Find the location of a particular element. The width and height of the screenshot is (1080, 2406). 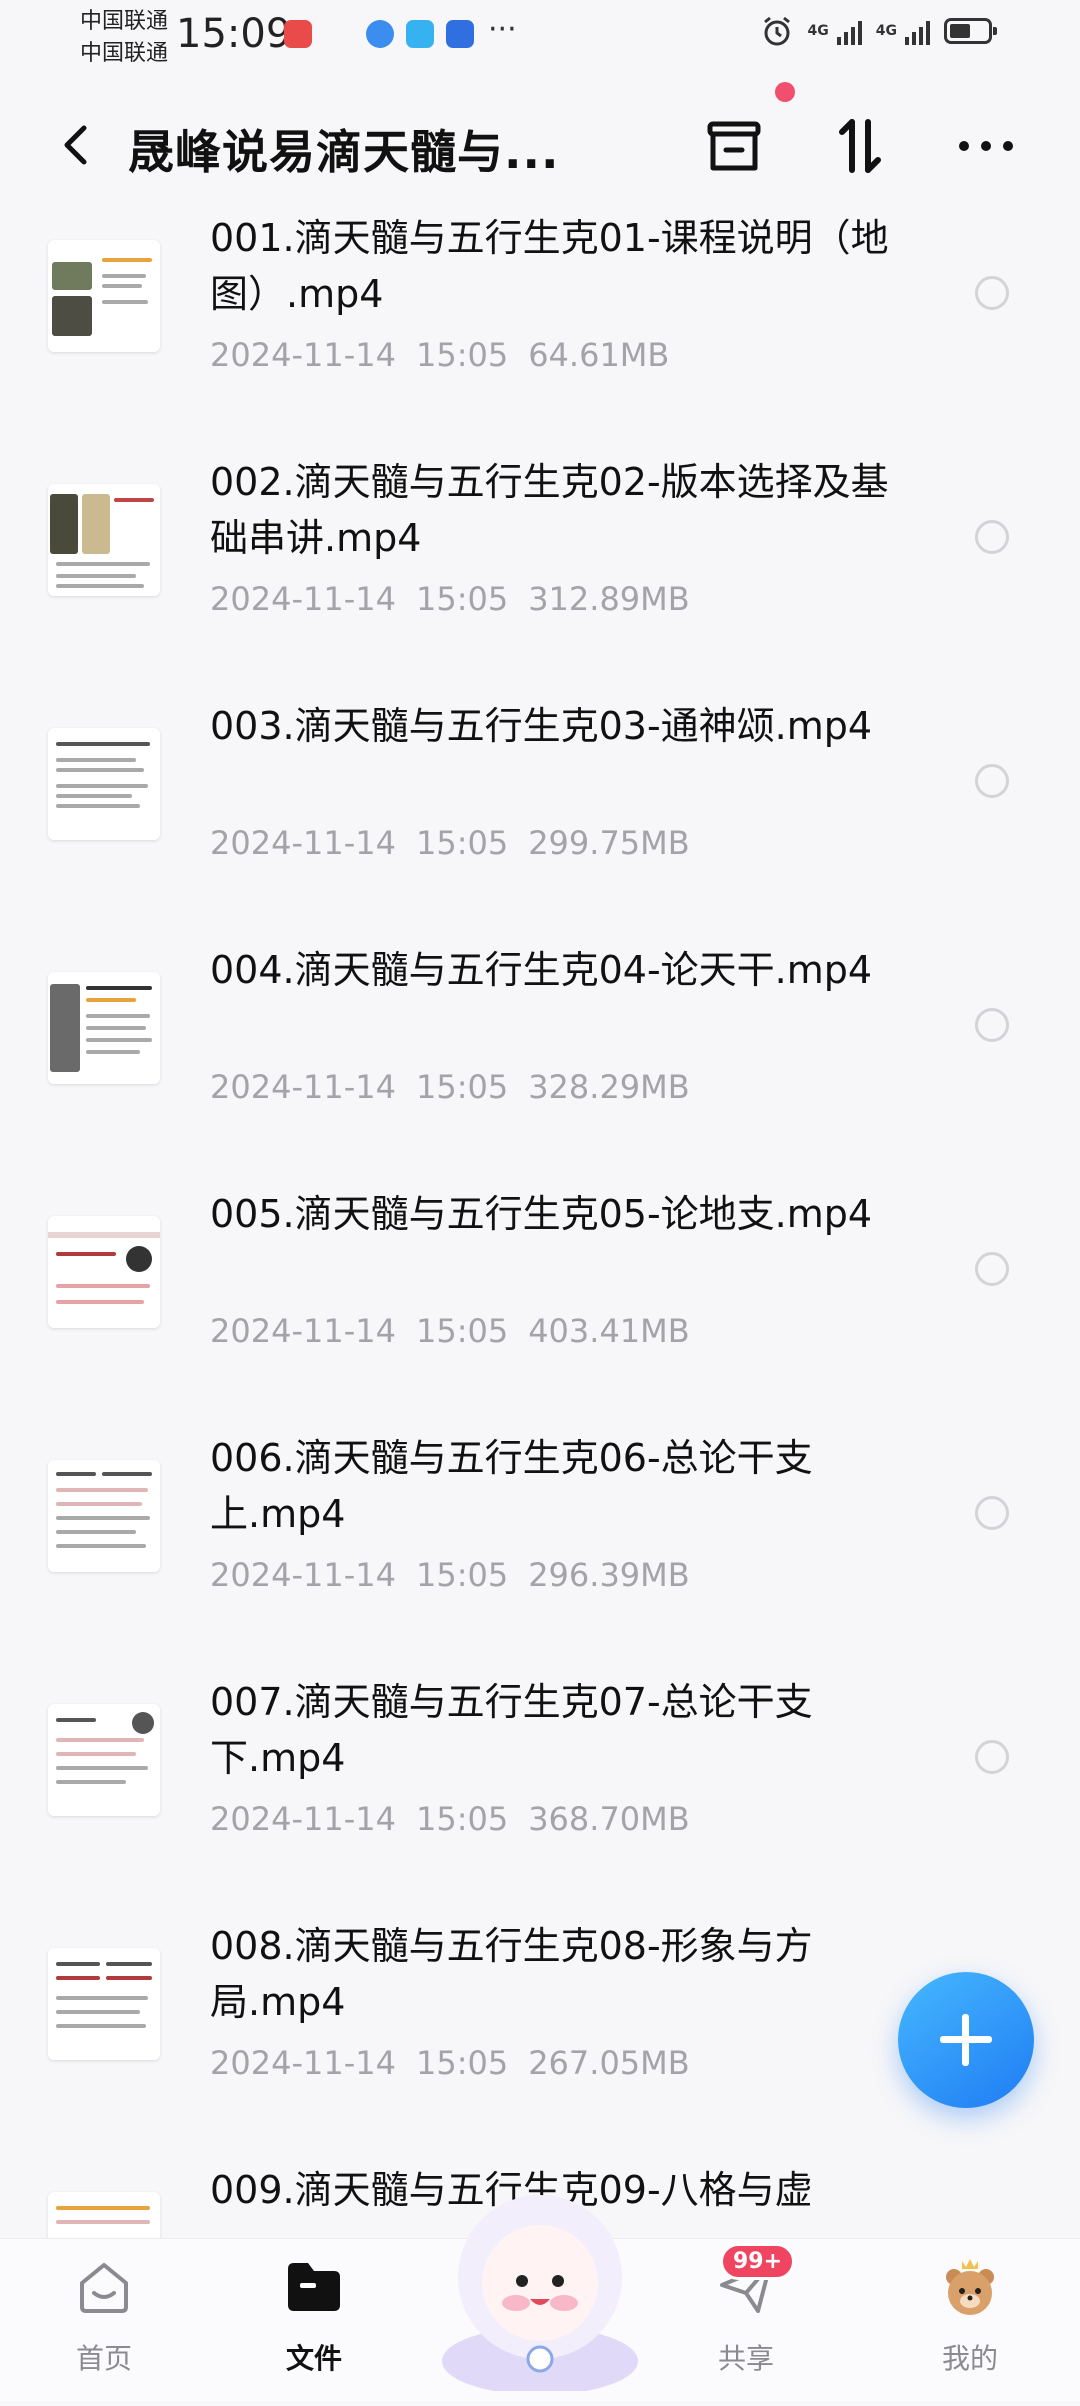

more-options-button is located at coordinates (986, 146).